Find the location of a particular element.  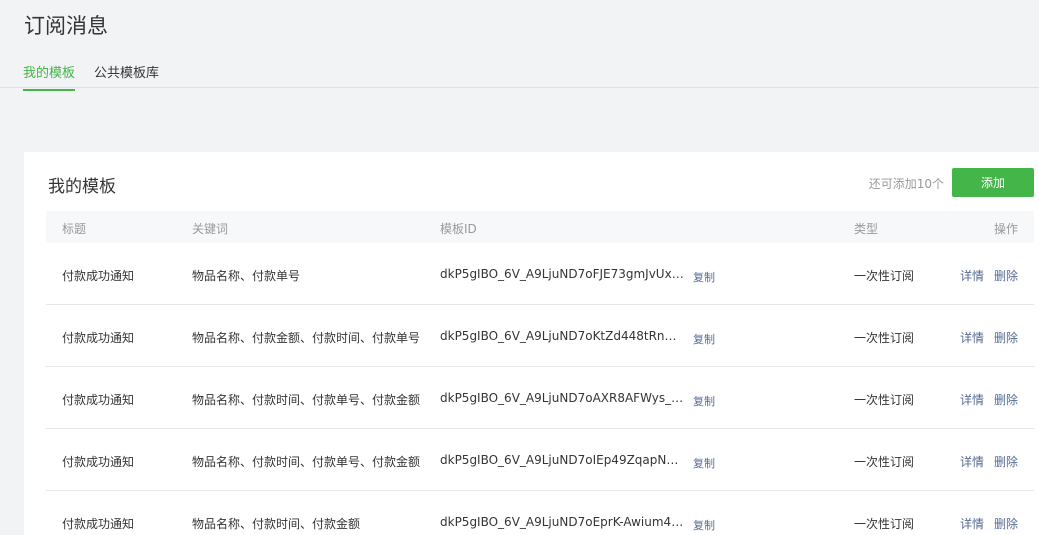

header-actions: 操作 is located at coordinates (1005, 229).